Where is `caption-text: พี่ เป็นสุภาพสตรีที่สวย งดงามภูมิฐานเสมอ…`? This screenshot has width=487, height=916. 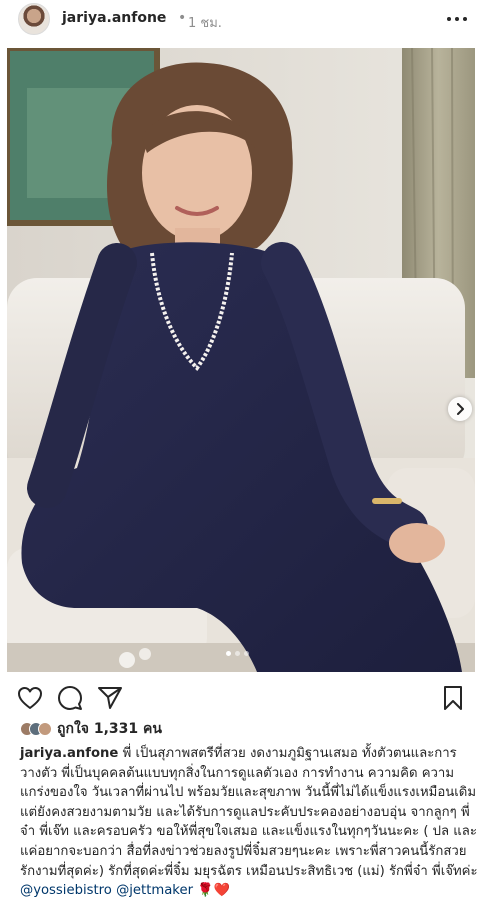 caption-text: พี่ เป็นสุภาพสตรีที่สวย งดงามภูมิฐานเสมอ… is located at coordinates (249, 812).